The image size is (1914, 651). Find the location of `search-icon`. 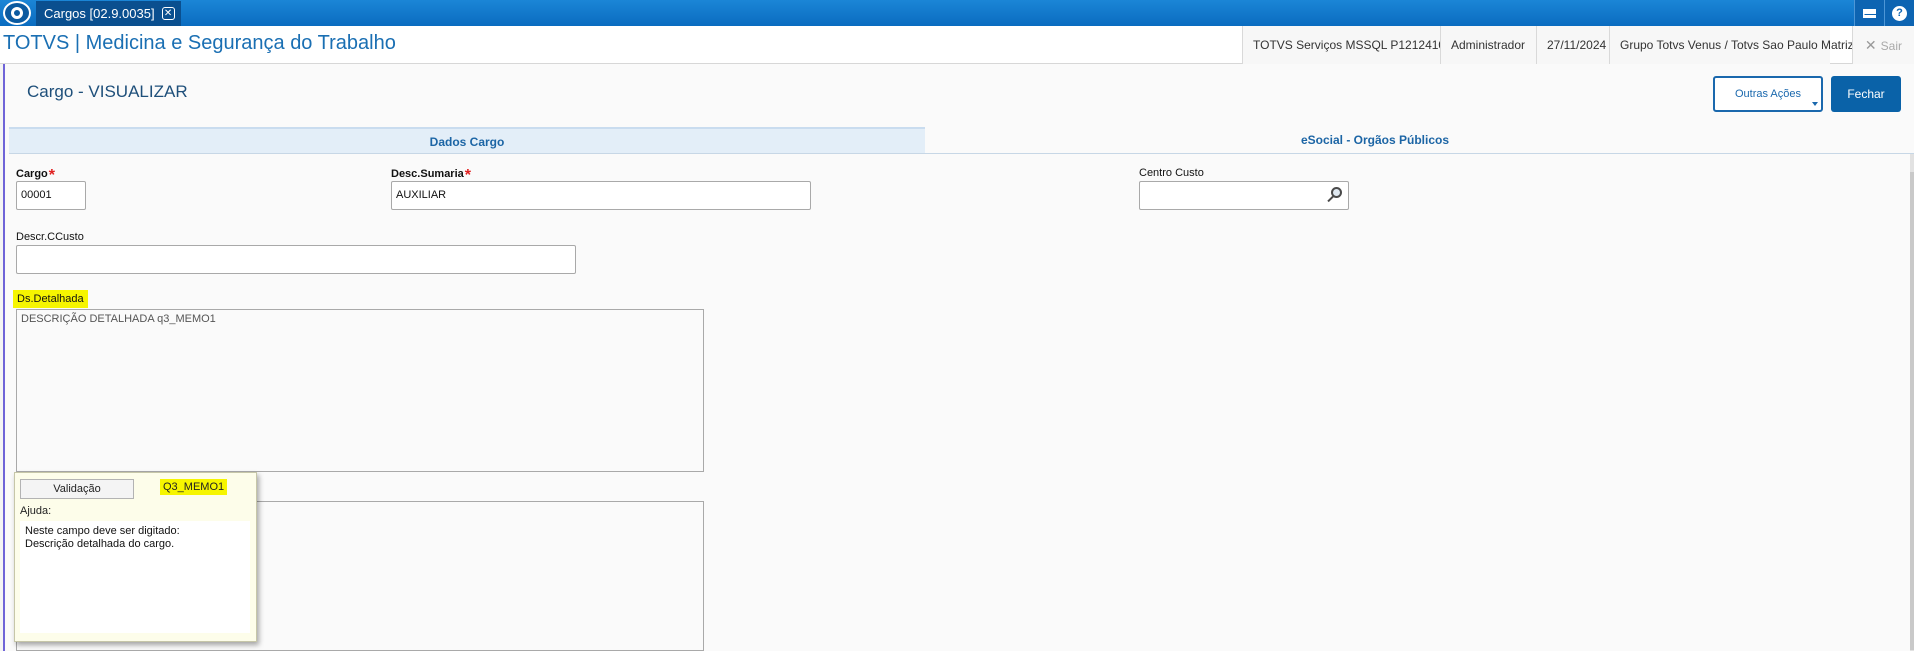

search-icon is located at coordinates (1335, 195).